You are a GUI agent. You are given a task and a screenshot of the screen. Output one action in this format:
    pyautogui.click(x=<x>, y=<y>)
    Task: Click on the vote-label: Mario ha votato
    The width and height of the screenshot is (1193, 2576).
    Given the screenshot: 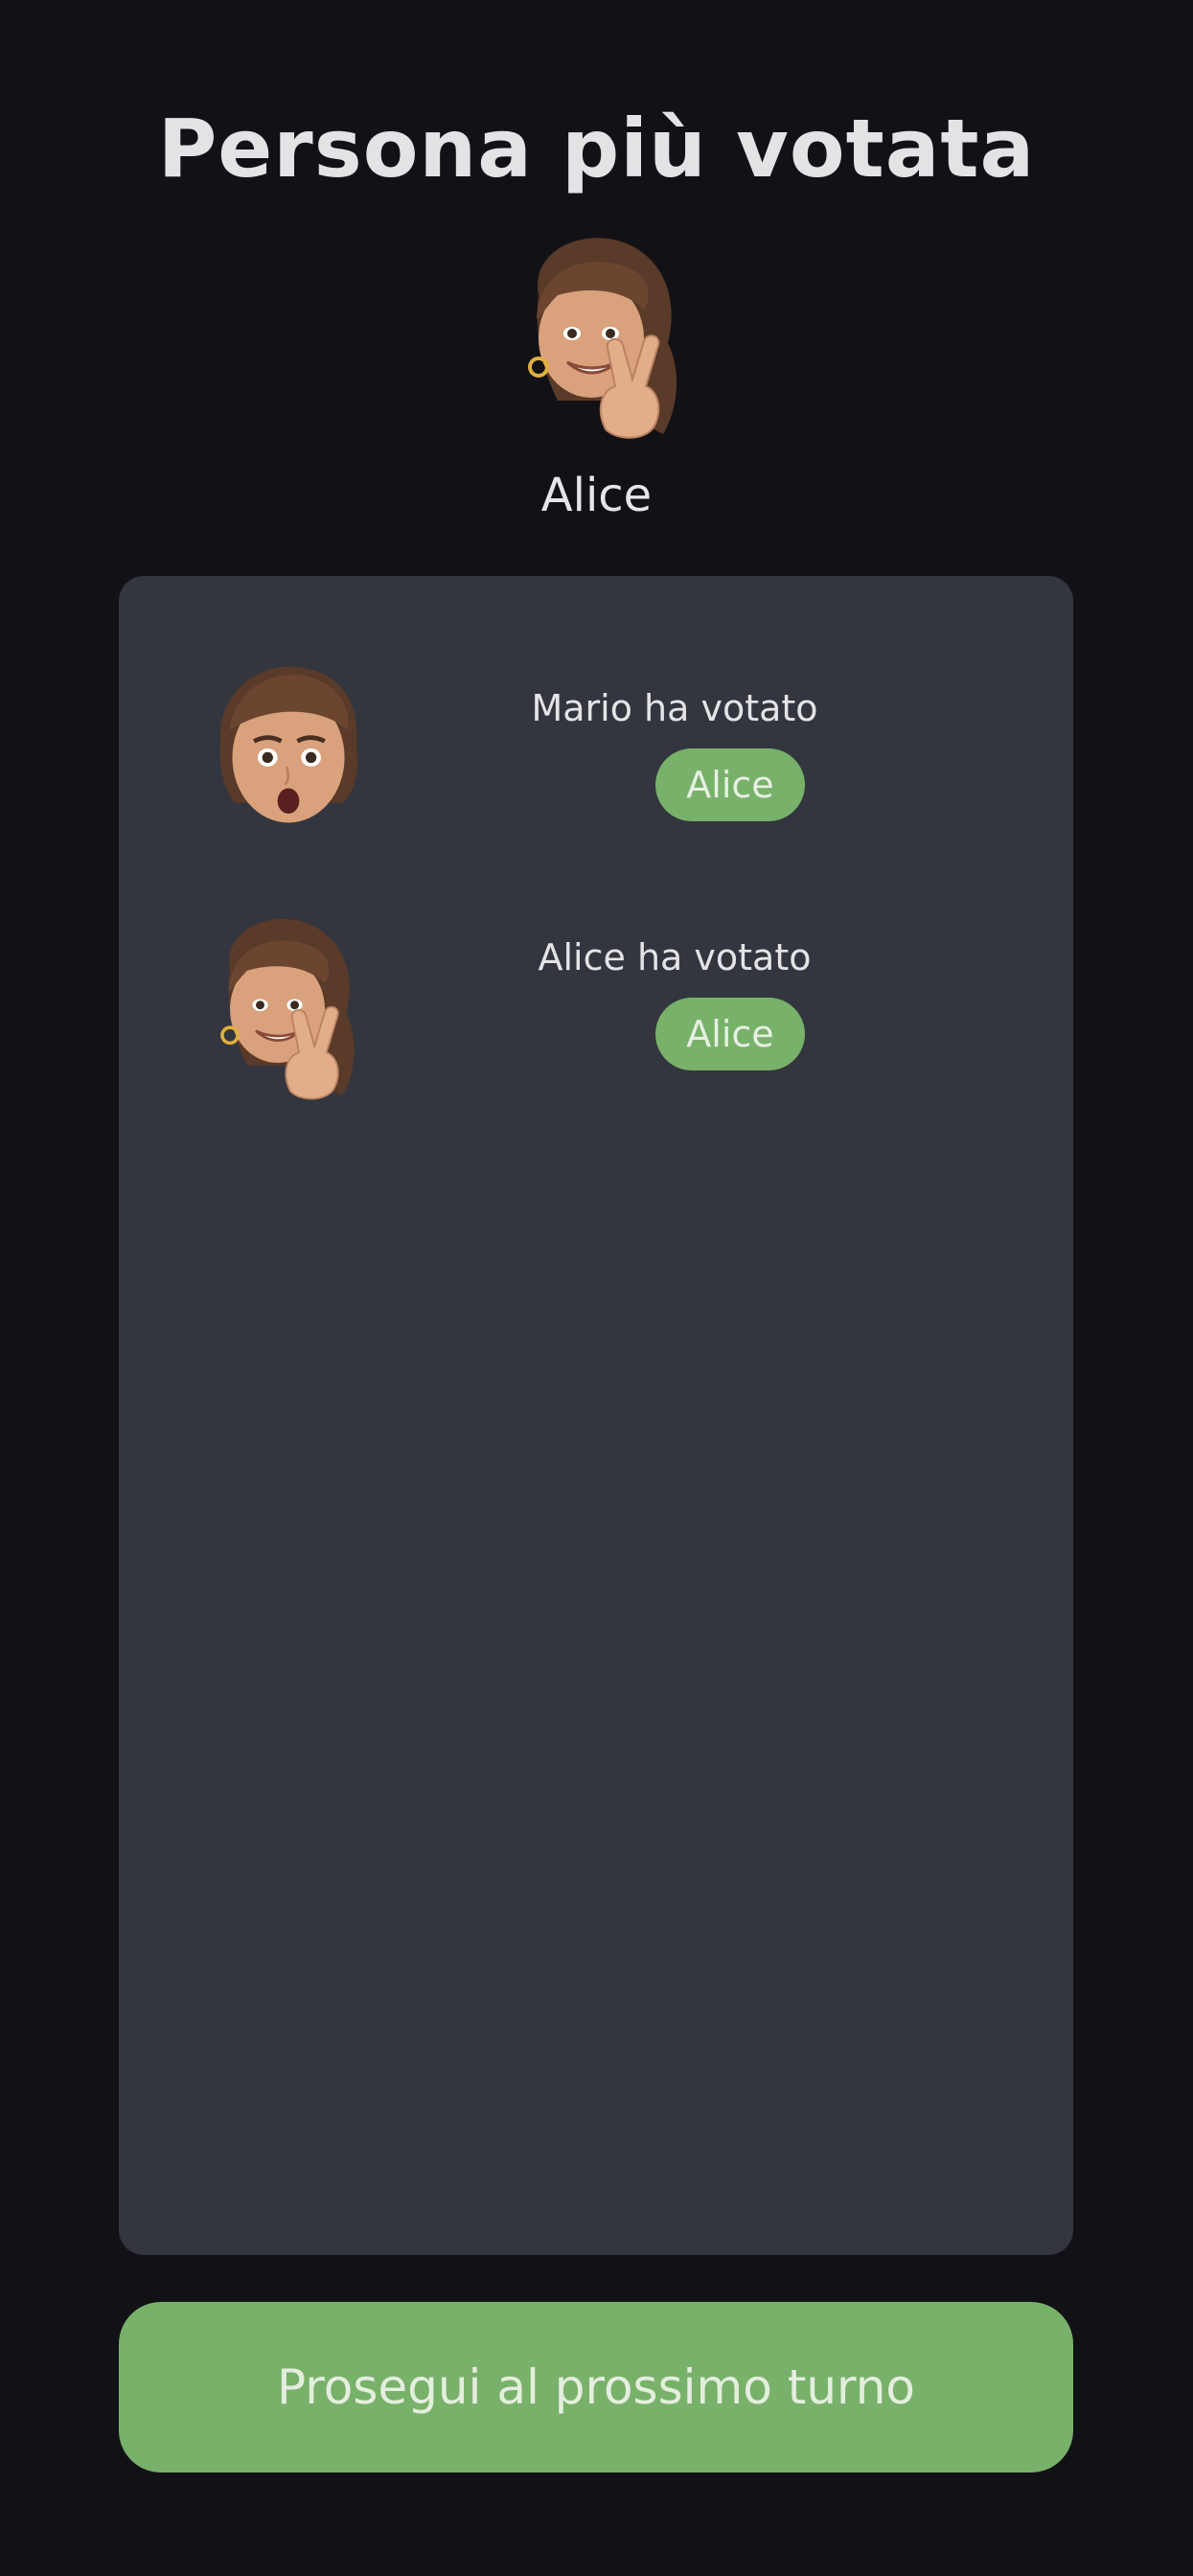 What is the action you would take?
    pyautogui.click(x=674, y=708)
    